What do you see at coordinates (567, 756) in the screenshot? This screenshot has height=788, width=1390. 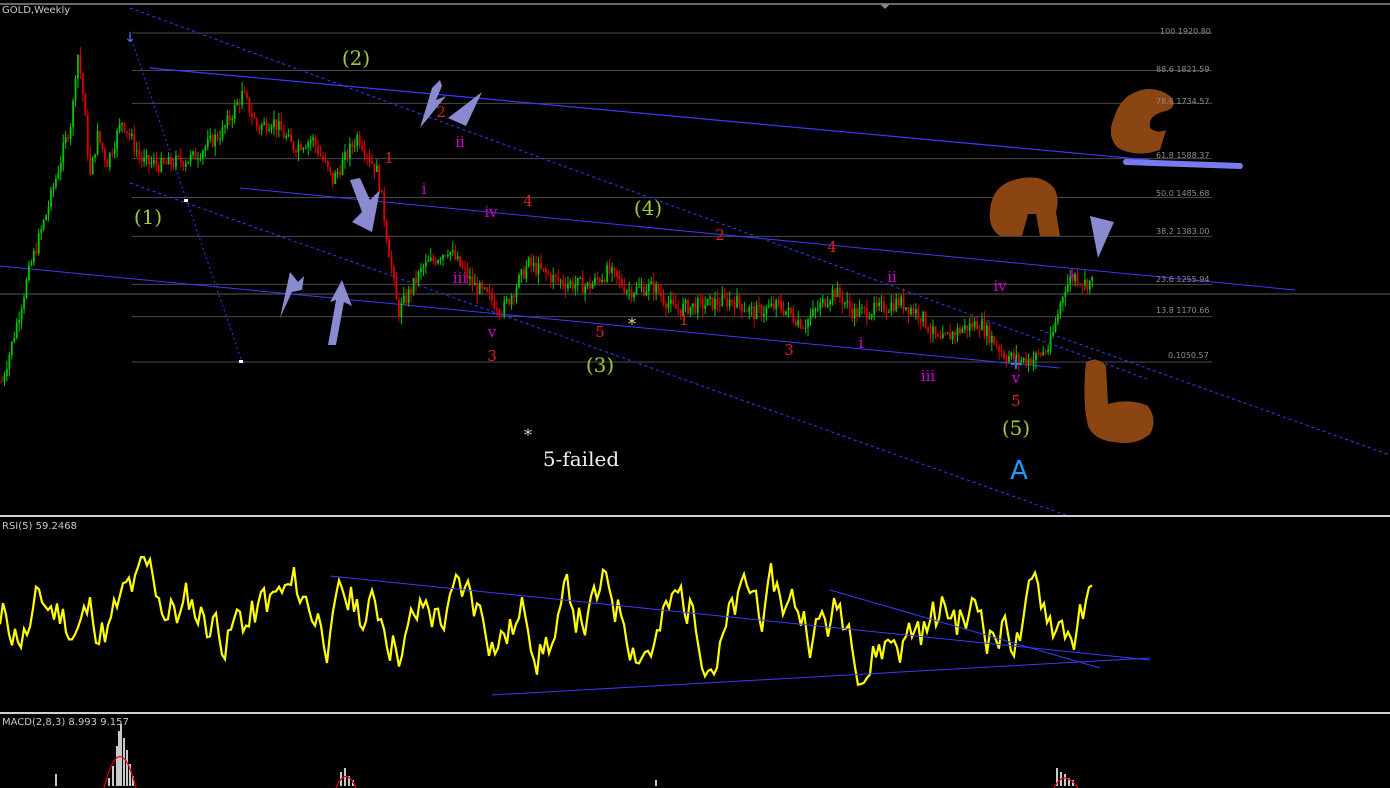 I see `macd-pane` at bounding box center [567, 756].